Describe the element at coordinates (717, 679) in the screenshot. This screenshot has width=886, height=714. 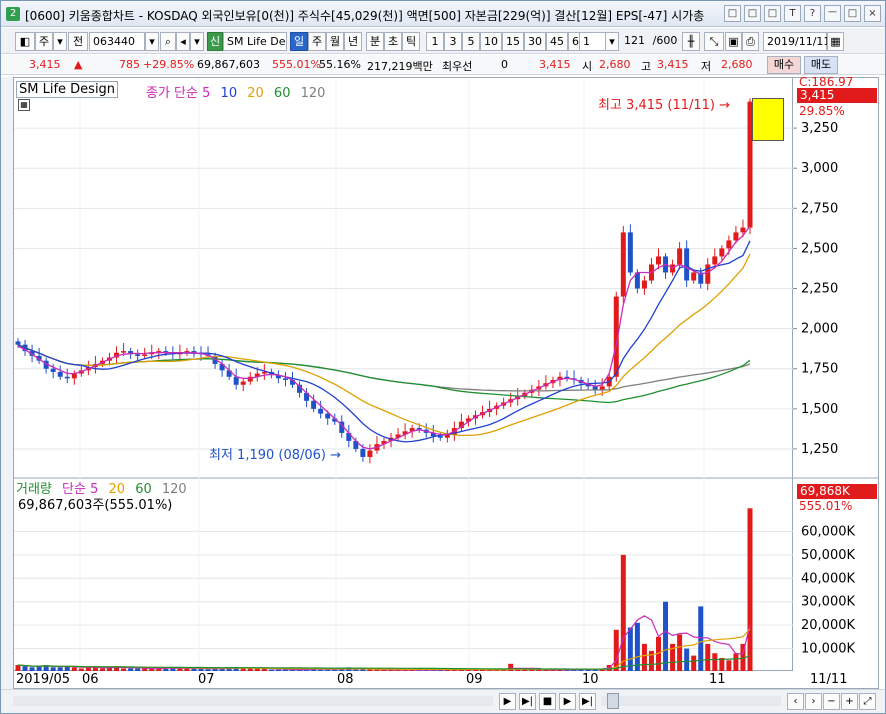
I see `x-label-nov: 11` at that location.